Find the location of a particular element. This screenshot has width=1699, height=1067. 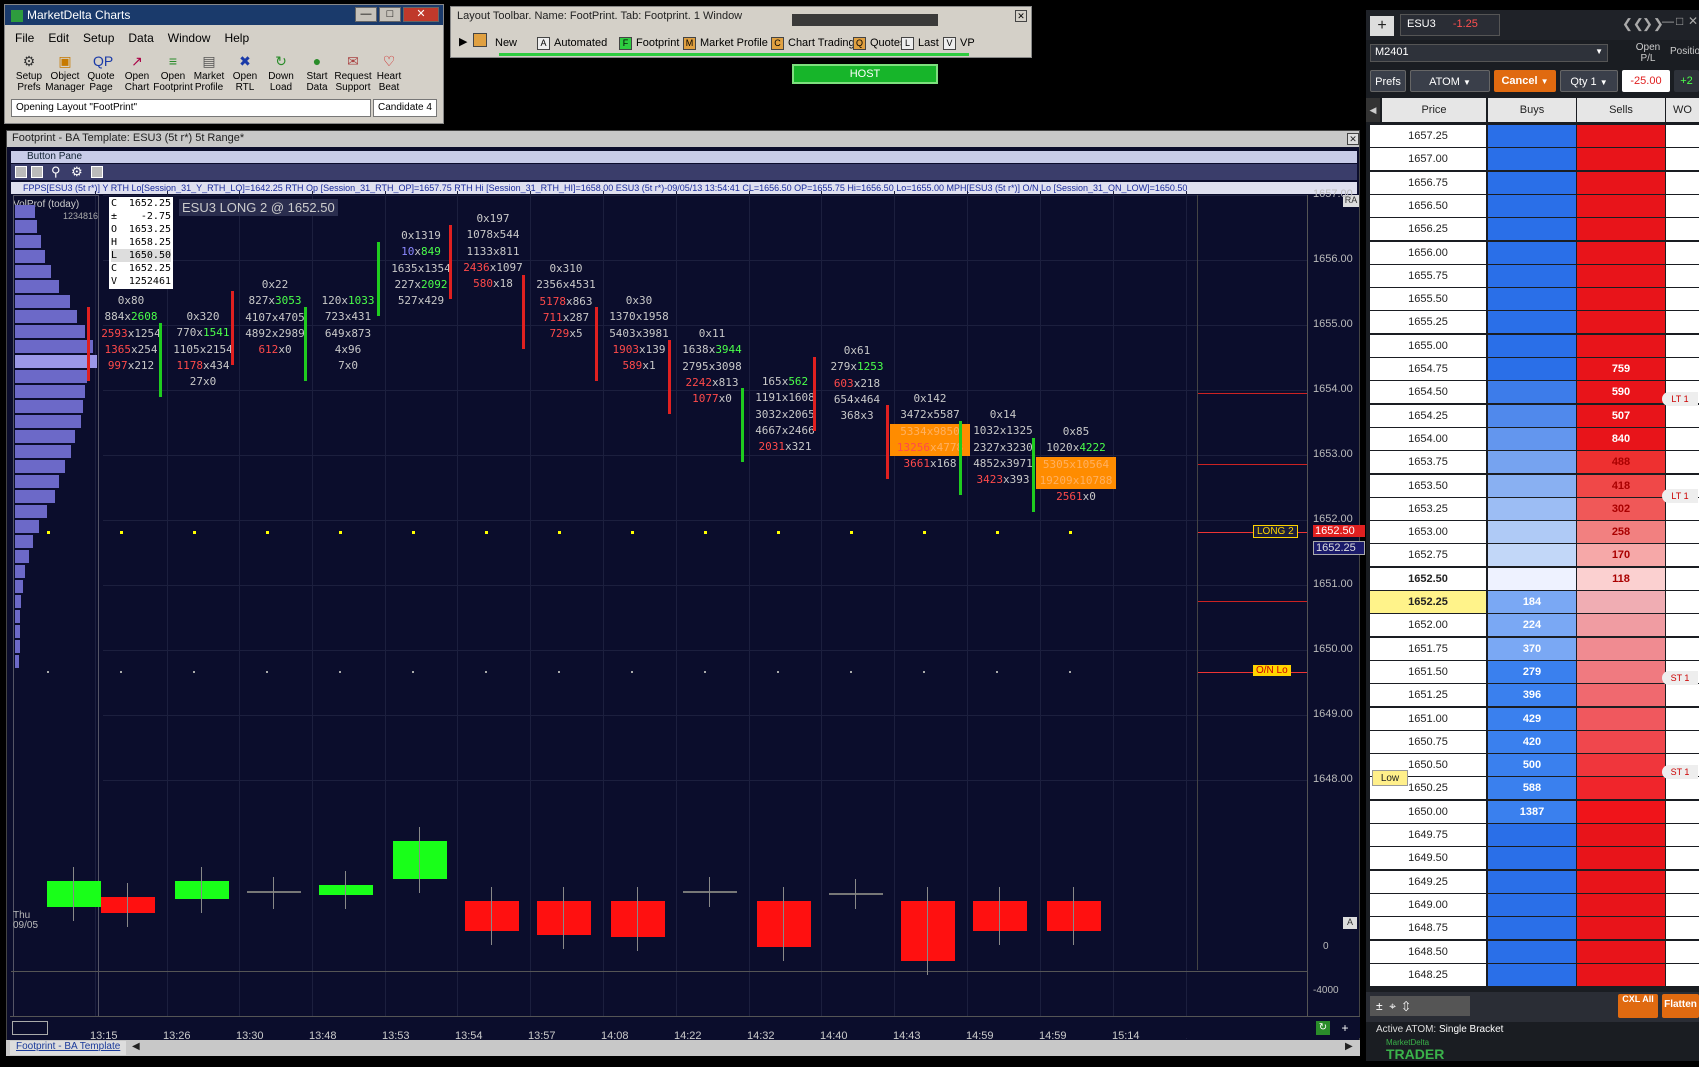

dom-price-cell: 1651.25 is located at coordinates (1428, 695).